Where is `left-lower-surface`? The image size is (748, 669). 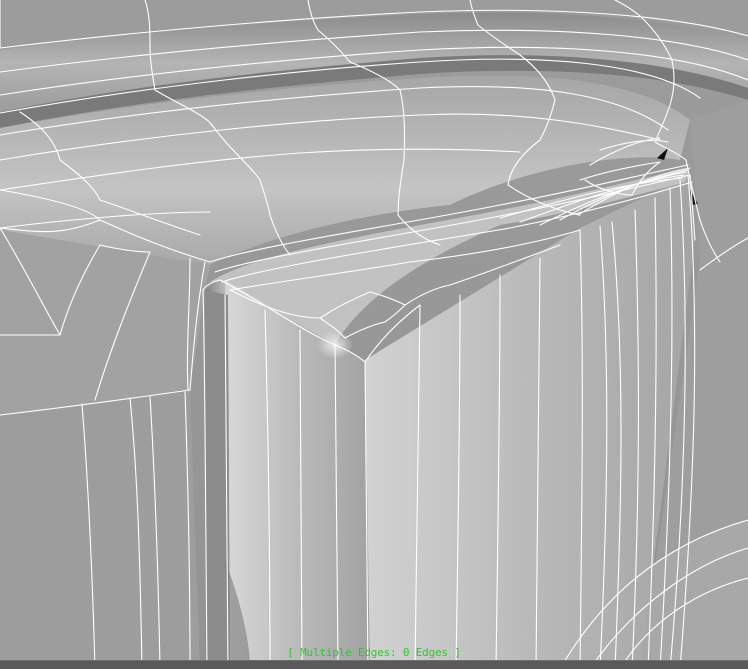
left-lower-surface is located at coordinates (100, 529).